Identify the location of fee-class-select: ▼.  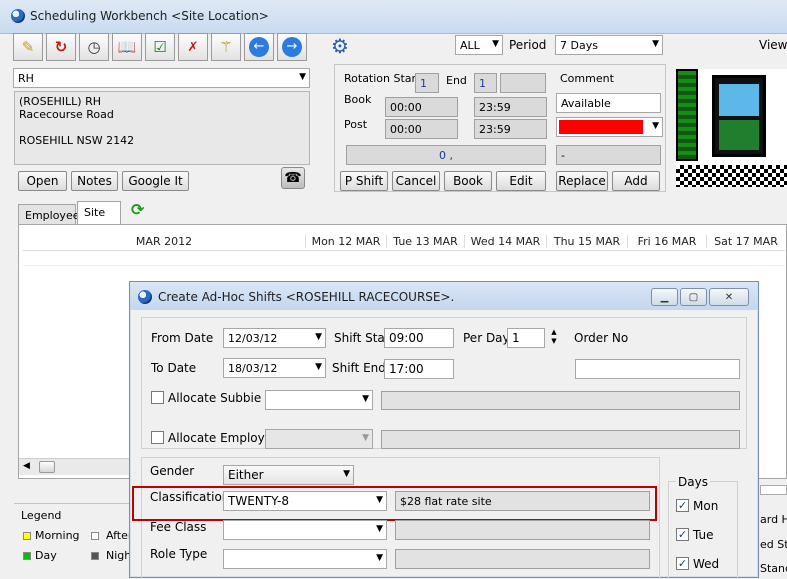
(305, 530).